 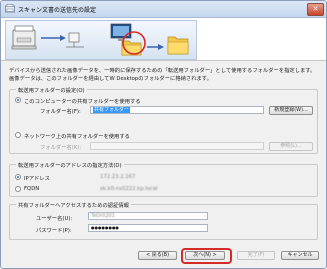 I want to click on cancel-button: キャンセル, so click(x=300, y=255).